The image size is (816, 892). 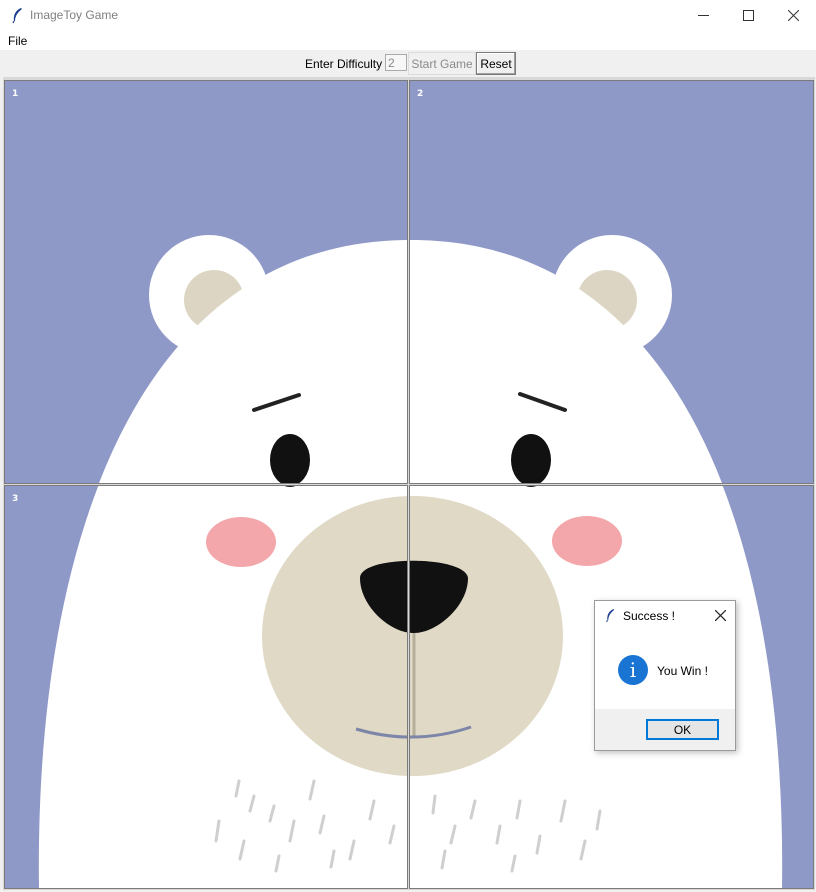 What do you see at coordinates (682, 671) in the screenshot?
I see `dialog-message: You Win !` at bounding box center [682, 671].